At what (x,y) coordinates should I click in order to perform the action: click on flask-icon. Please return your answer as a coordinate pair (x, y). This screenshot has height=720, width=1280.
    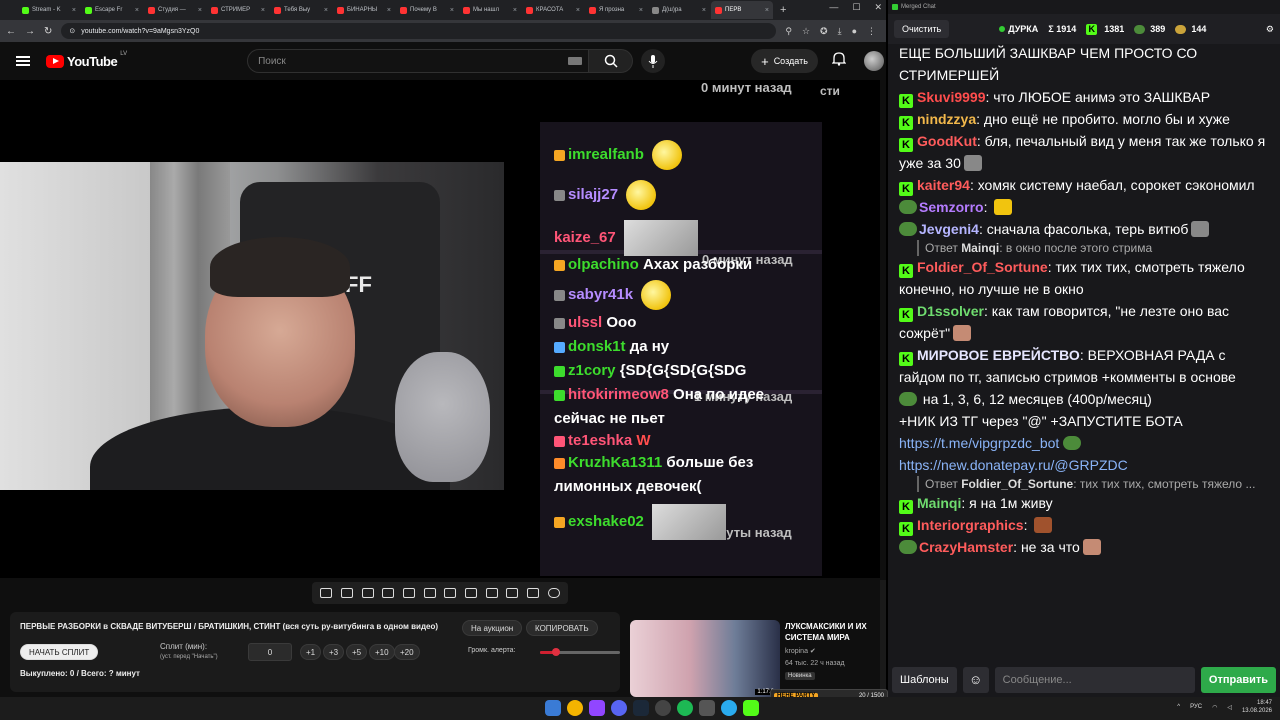
    Looking at the image, I should click on (532, 593).